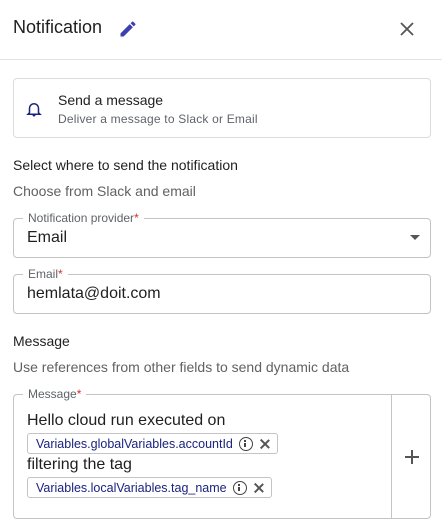 The width and height of the screenshot is (442, 529). What do you see at coordinates (126, 420) in the screenshot?
I see `message-text-line: Hello cloud run executed on` at bounding box center [126, 420].